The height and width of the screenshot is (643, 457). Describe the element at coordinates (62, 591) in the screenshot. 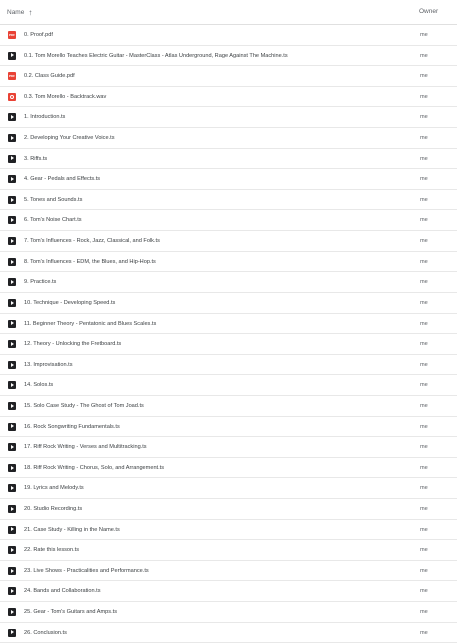

I see `file-name: 24. Bands and Collaboration.ts` at that location.